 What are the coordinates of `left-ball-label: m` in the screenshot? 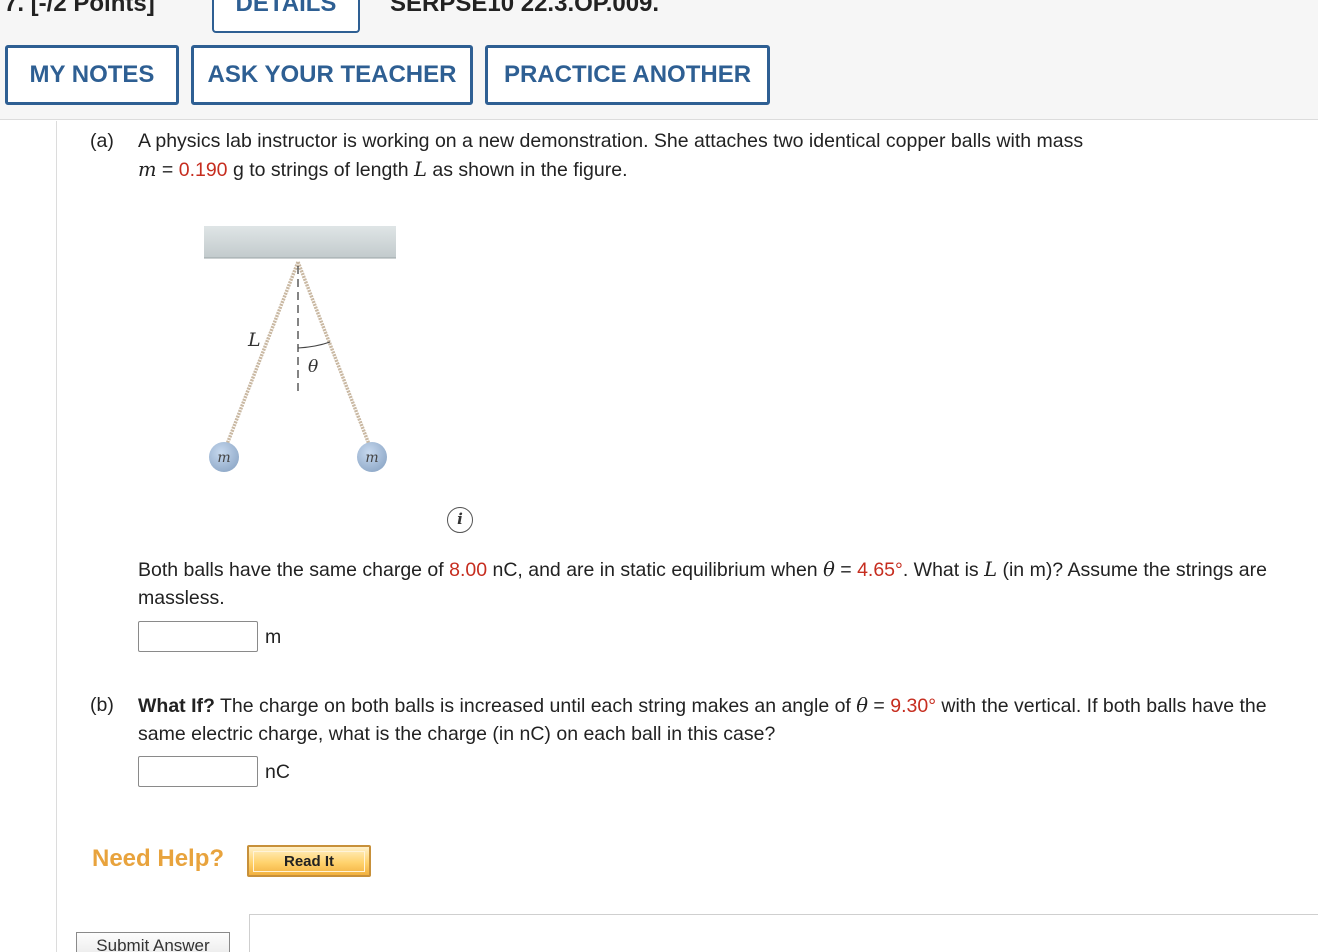 It's located at (223, 458).